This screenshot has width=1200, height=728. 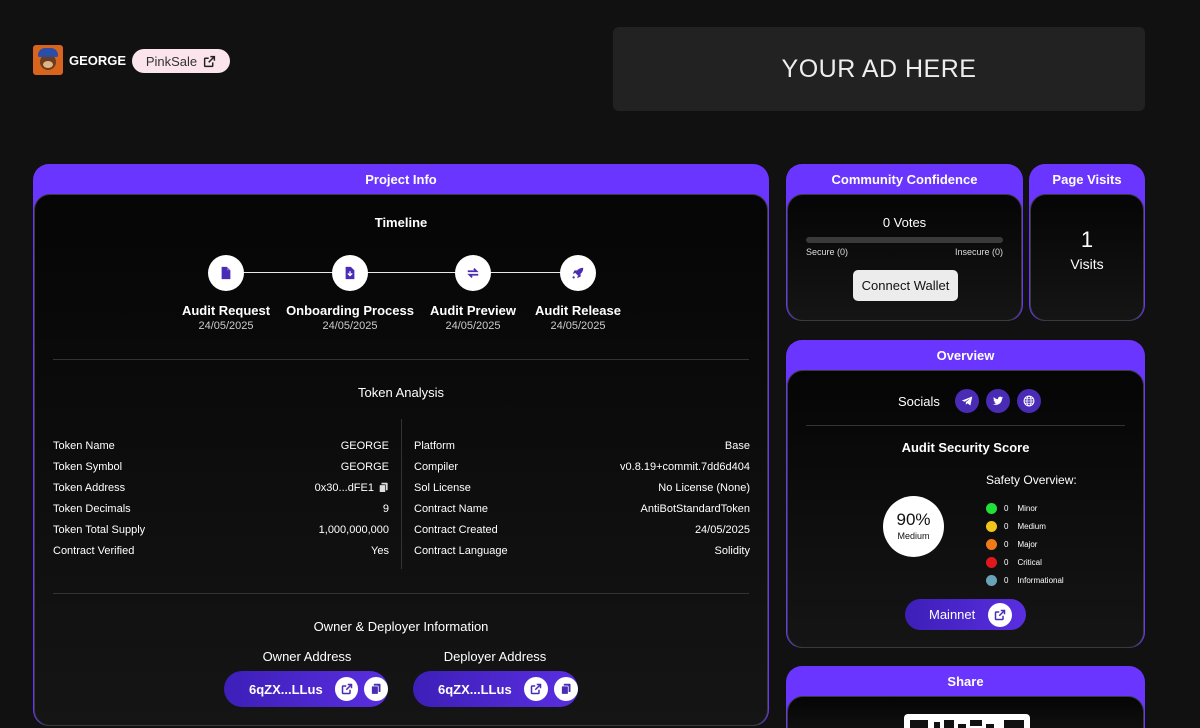 What do you see at coordinates (92, 508) in the screenshot?
I see `kv-key: Token Decimals` at bounding box center [92, 508].